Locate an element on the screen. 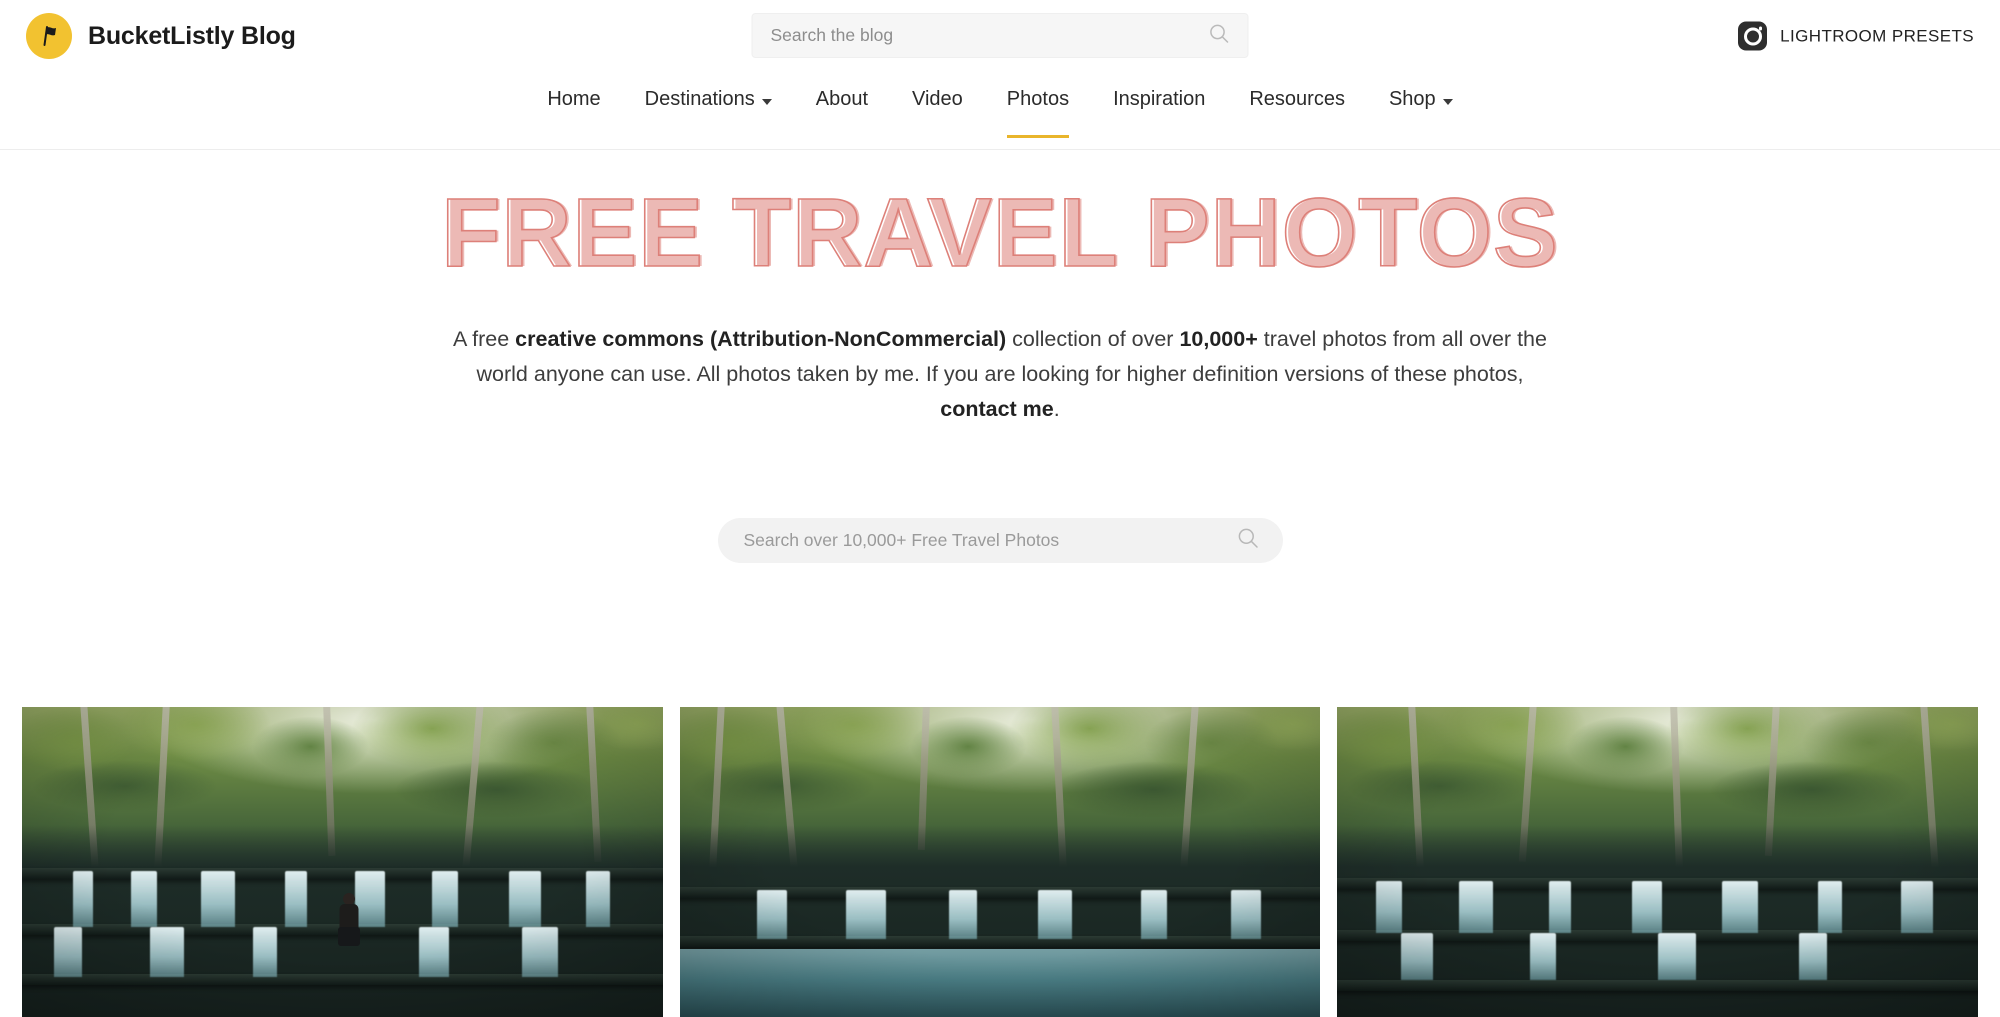 Image resolution: width=2000 pixels, height=1017 pixels. header-search-input is located at coordinates (989, 35).